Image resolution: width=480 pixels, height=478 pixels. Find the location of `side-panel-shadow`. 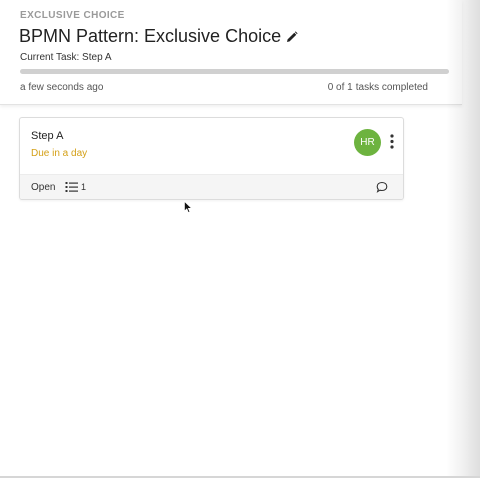

side-panel-shadow is located at coordinates (463, 239).